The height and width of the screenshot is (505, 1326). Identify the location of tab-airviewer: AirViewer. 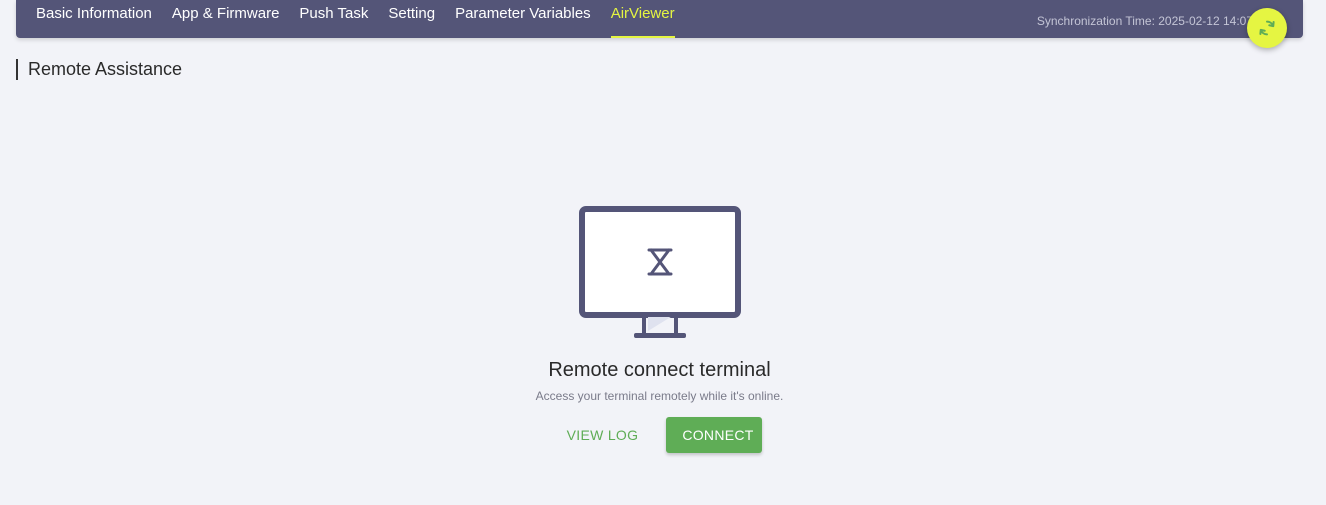
(642, 19).